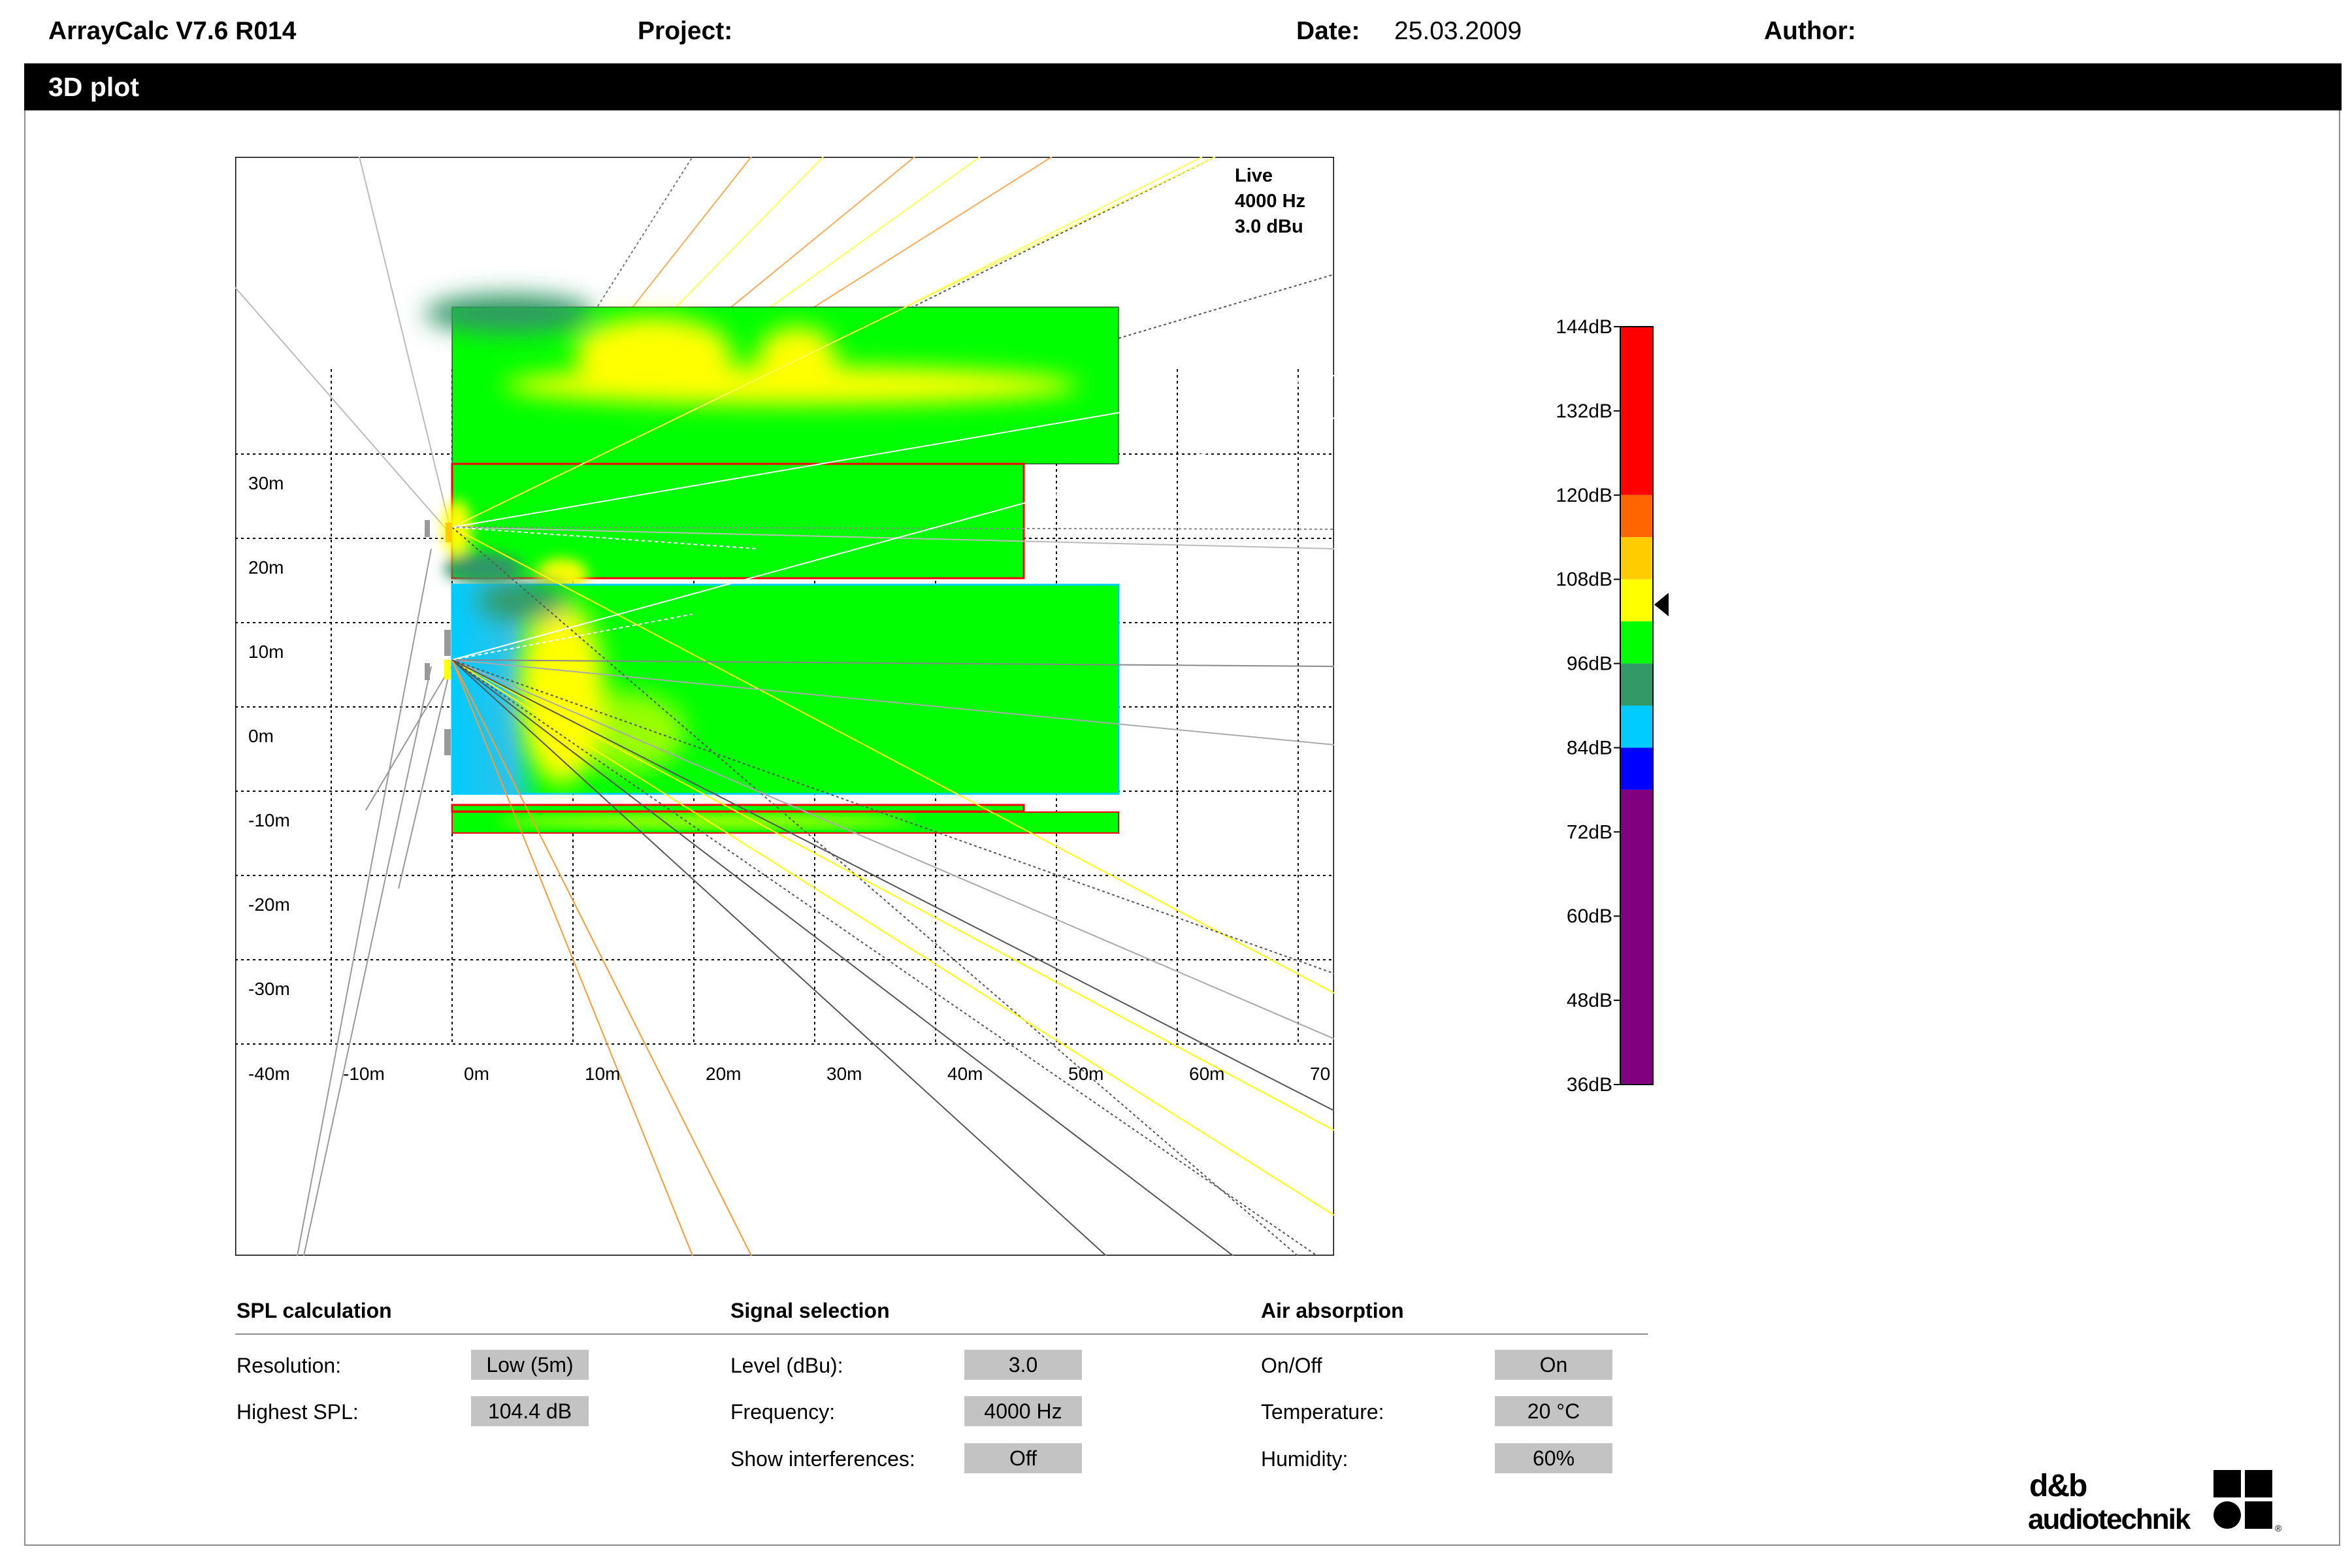  Describe the element at coordinates (785, 819) in the screenshot. I see `front-floor-surface` at that location.